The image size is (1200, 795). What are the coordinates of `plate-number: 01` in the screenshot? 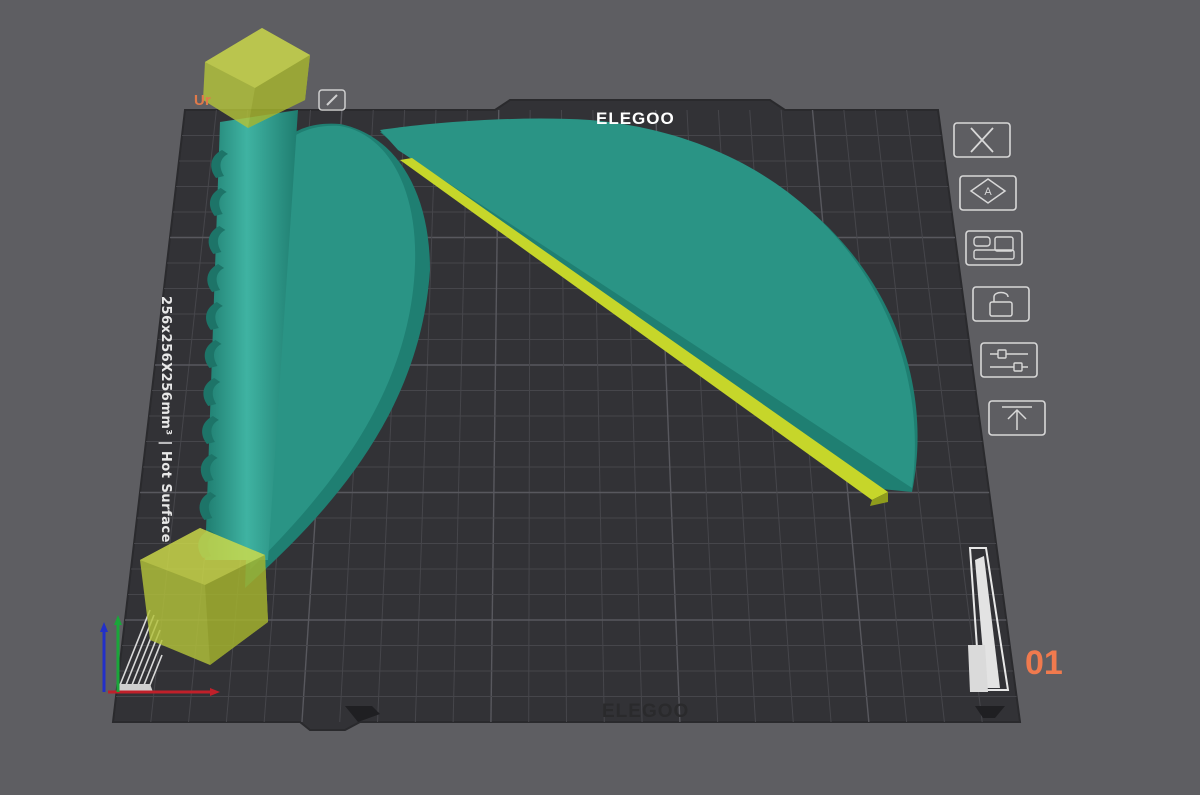 It's located at (1044, 663).